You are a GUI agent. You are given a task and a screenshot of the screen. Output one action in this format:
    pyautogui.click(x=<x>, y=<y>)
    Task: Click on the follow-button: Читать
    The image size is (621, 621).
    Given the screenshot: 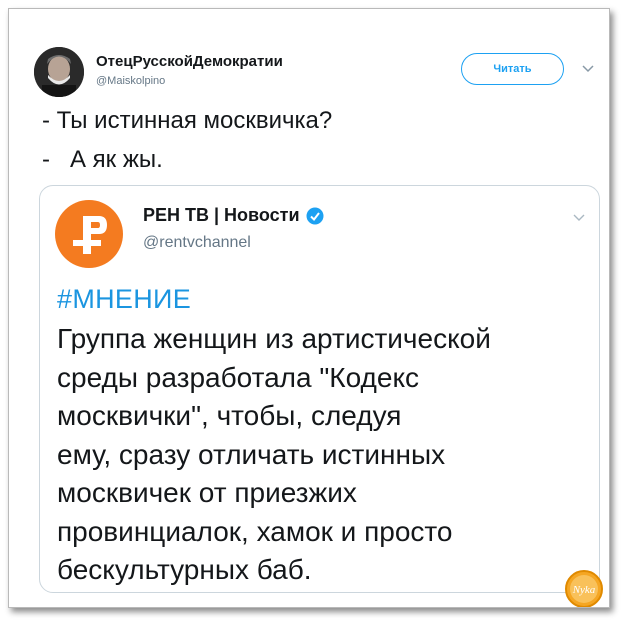 What is the action you would take?
    pyautogui.click(x=512, y=69)
    